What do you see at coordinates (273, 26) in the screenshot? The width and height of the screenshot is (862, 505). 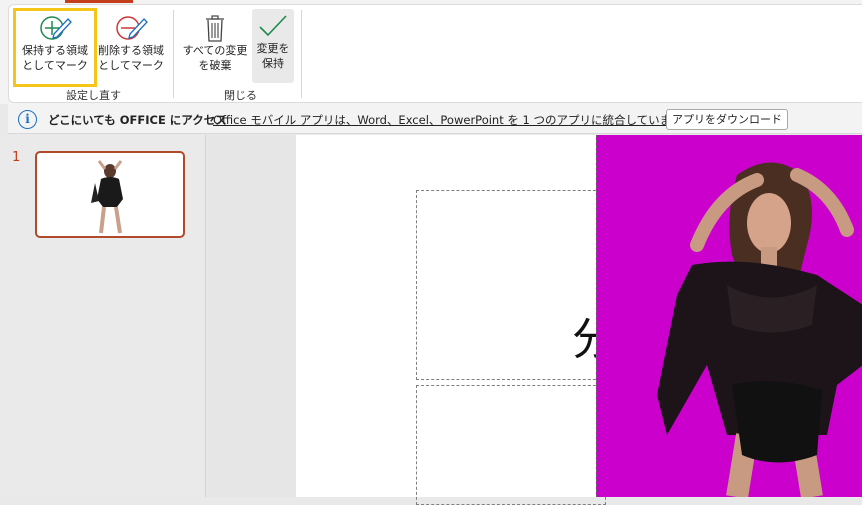 I see `checkmark-icon` at bounding box center [273, 26].